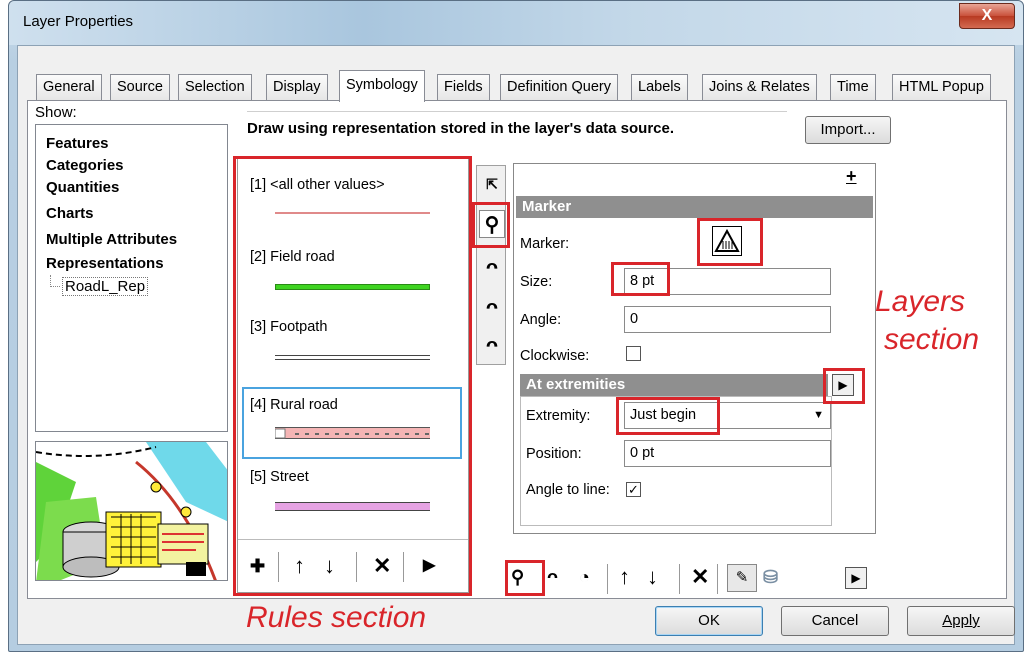 Image resolution: width=1031 pixels, height=659 pixels. Describe the element at coordinates (856, 578) in the screenshot. I see `more-options-icon: ▶` at that location.